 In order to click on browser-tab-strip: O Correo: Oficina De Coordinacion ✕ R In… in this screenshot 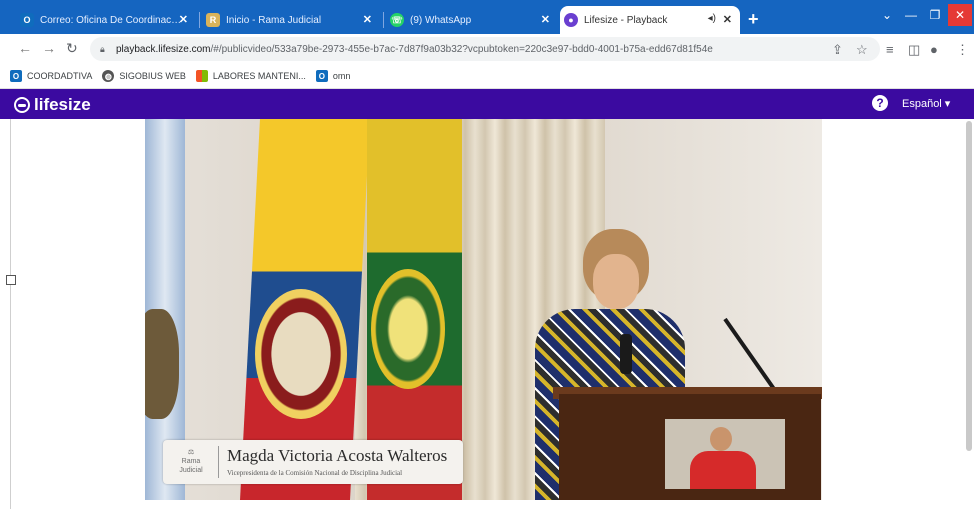, I will do `click(487, 17)`.